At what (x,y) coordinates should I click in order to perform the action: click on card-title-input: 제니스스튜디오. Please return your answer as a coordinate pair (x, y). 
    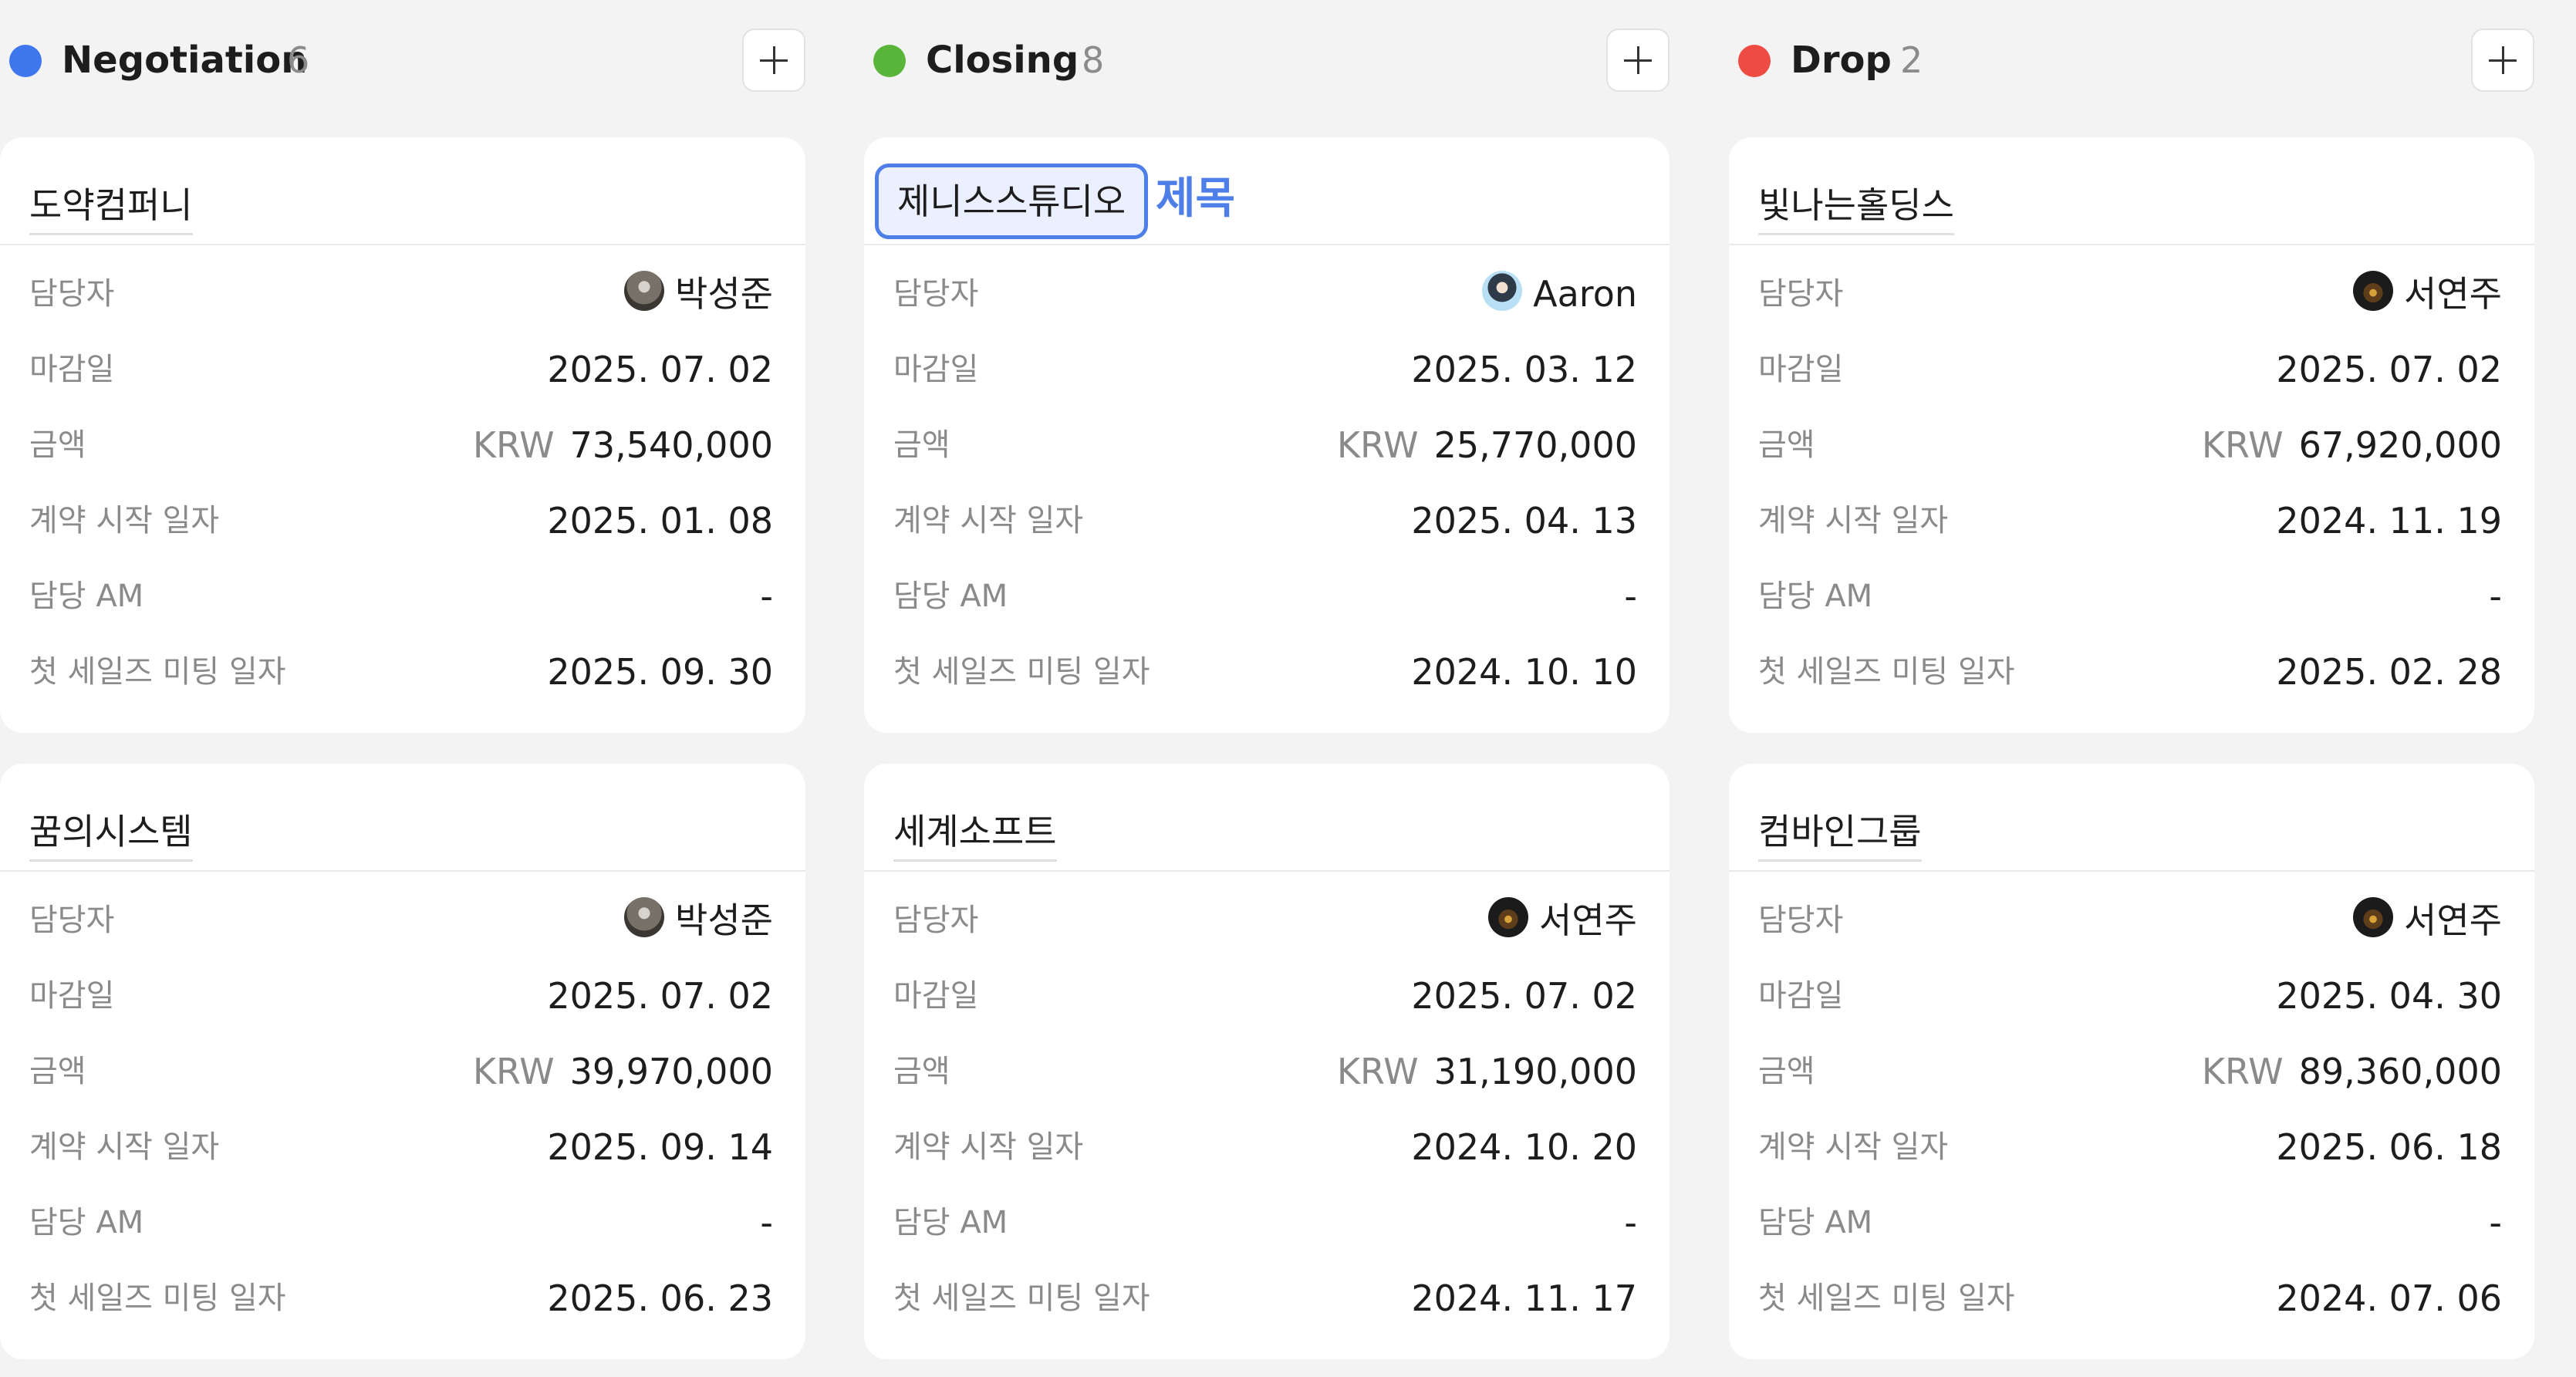
    Looking at the image, I should click on (1012, 201).